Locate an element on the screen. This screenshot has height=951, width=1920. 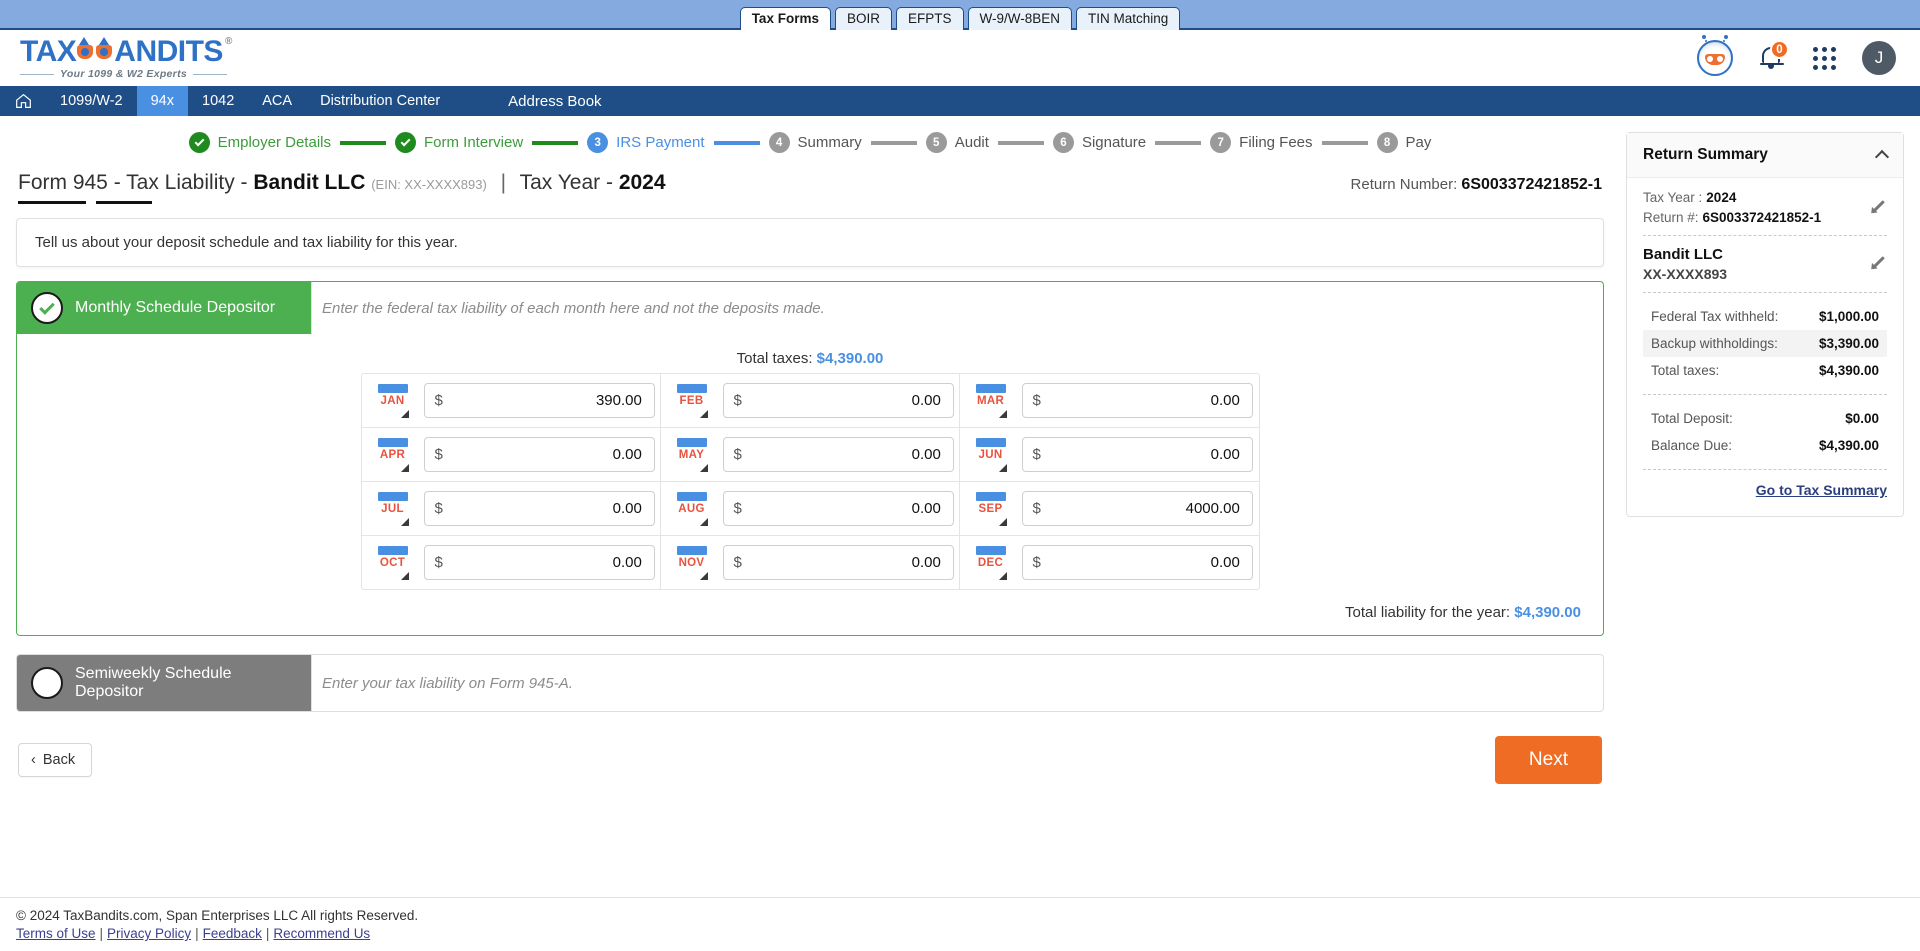
robot-assistant-icon is located at coordinates (1715, 55).